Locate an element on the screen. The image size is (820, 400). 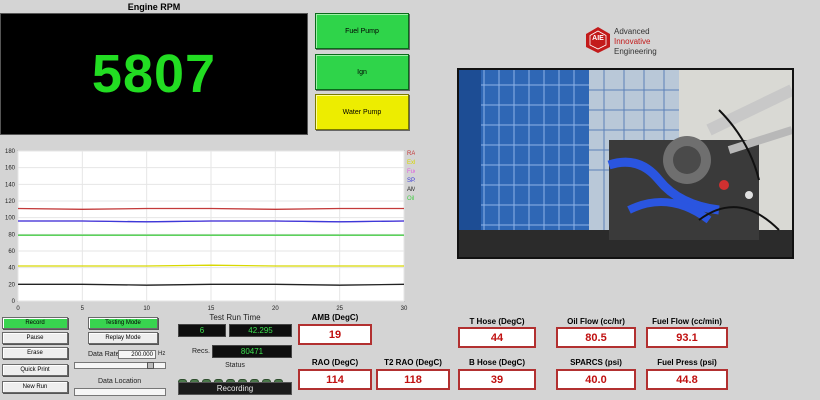
readout-label-sparcs: SPARCS (psi) is located at coordinates (596, 362).